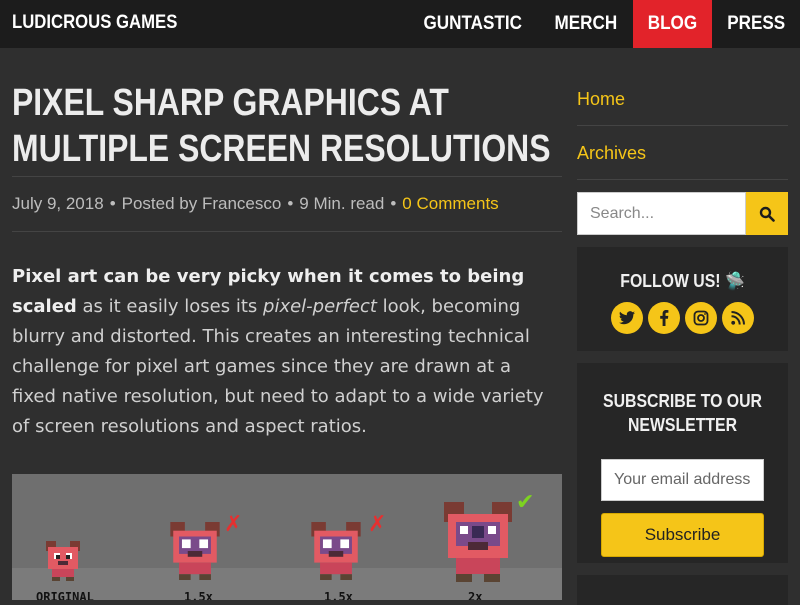  What do you see at coordinates (201, 203) in the screenshot?
I see `post-author: Posted by Francesco` at bounding box center [201, 203].